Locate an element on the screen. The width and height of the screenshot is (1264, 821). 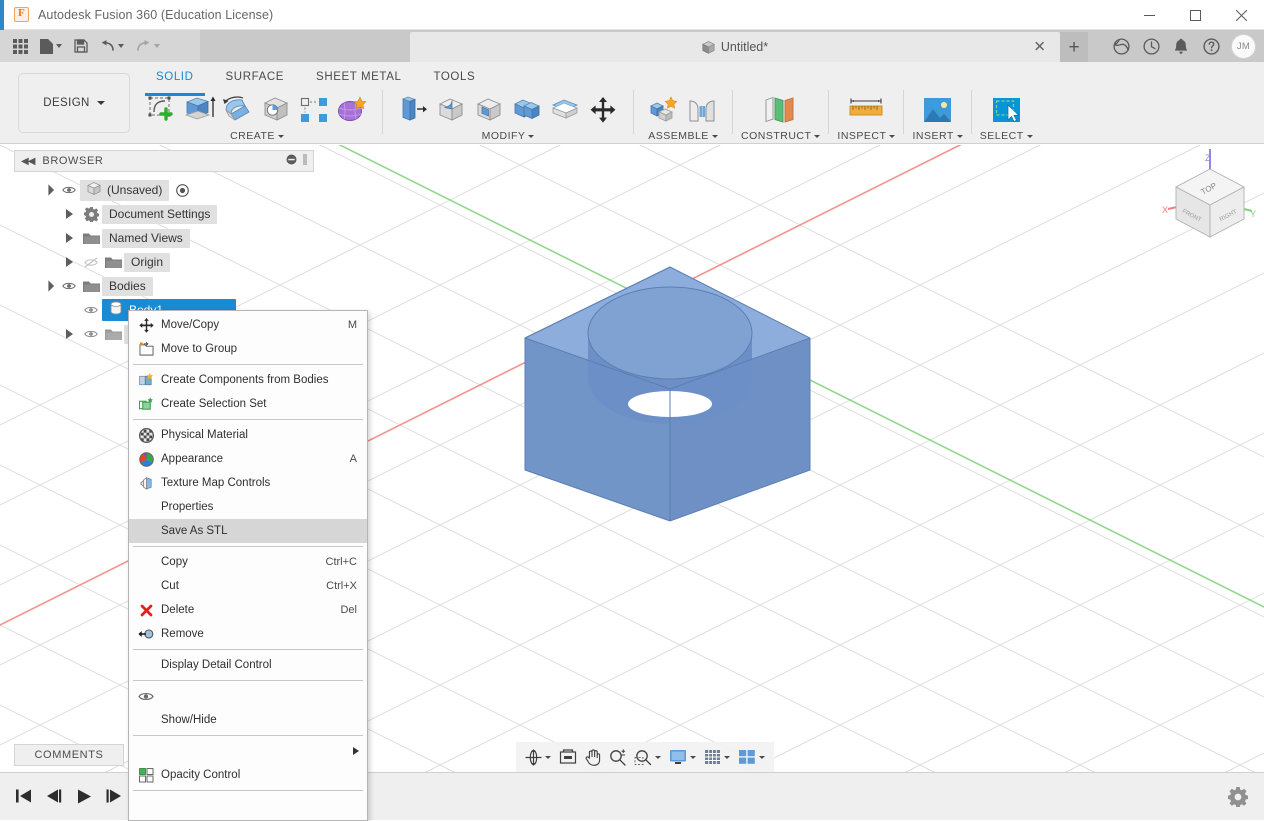
menu-item-copy: Copy Ctrl+C is located at coordinates (248, 562).